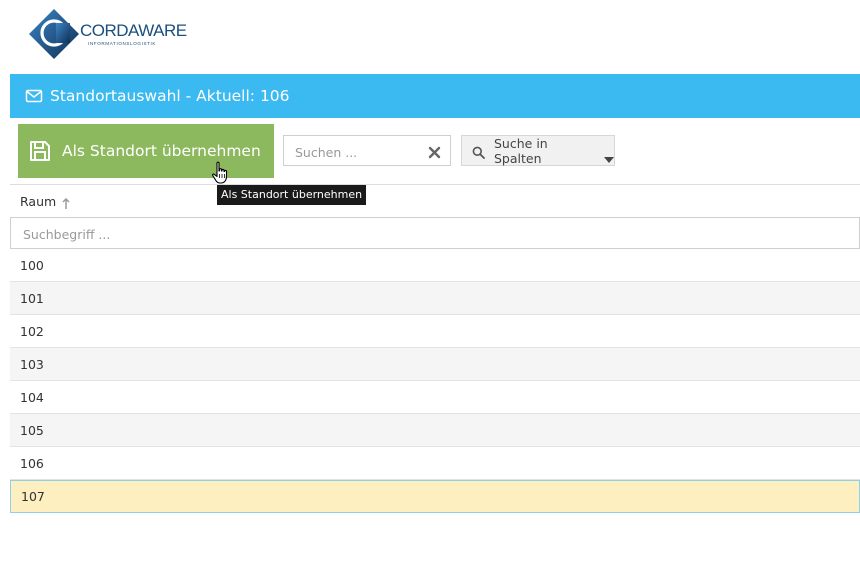  I want to click on grid-header: Raum, so click(435, 200).